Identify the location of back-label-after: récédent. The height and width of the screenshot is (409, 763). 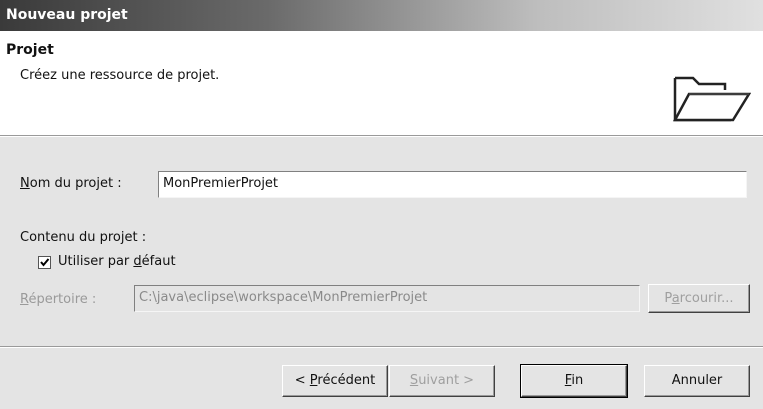
(346, 380).